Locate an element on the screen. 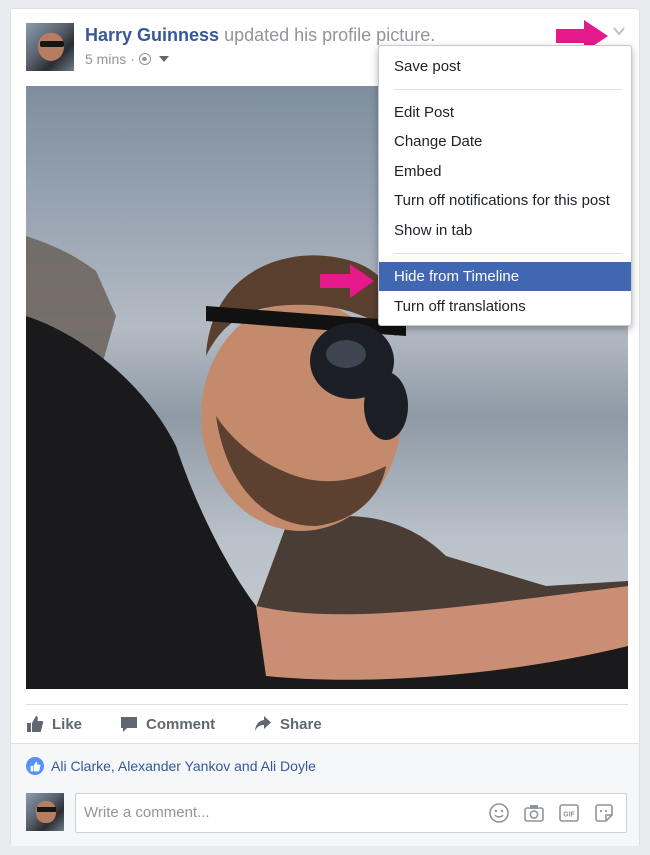 The width and height of the screenshot is (650, 855). menu-item-change-date: Change Date is located at coordinates (505, 141).